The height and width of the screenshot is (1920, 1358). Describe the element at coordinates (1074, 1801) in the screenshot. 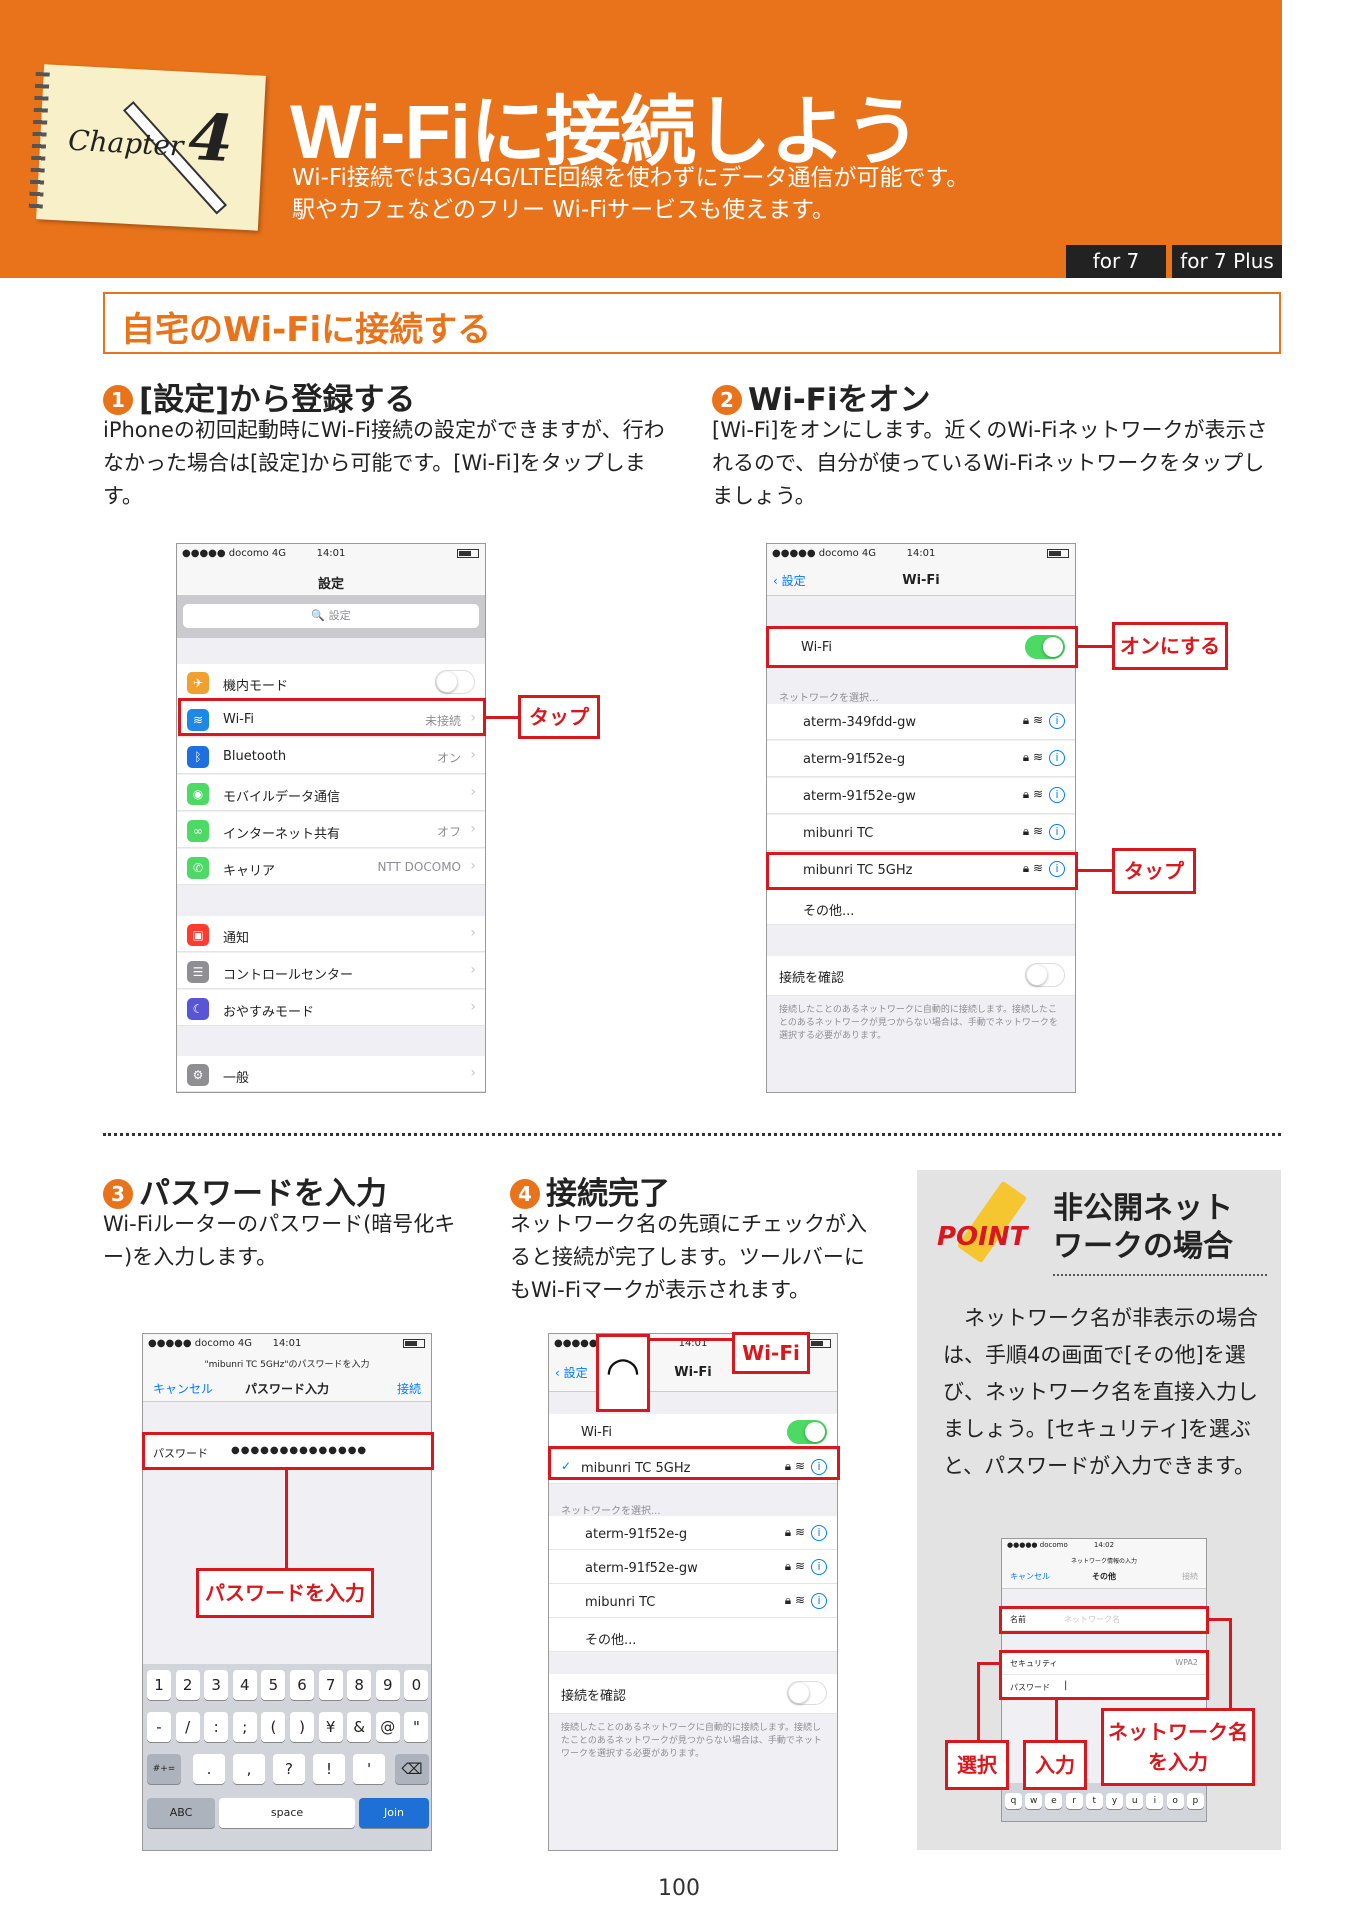

I see `keyboard-key: r` at that location.